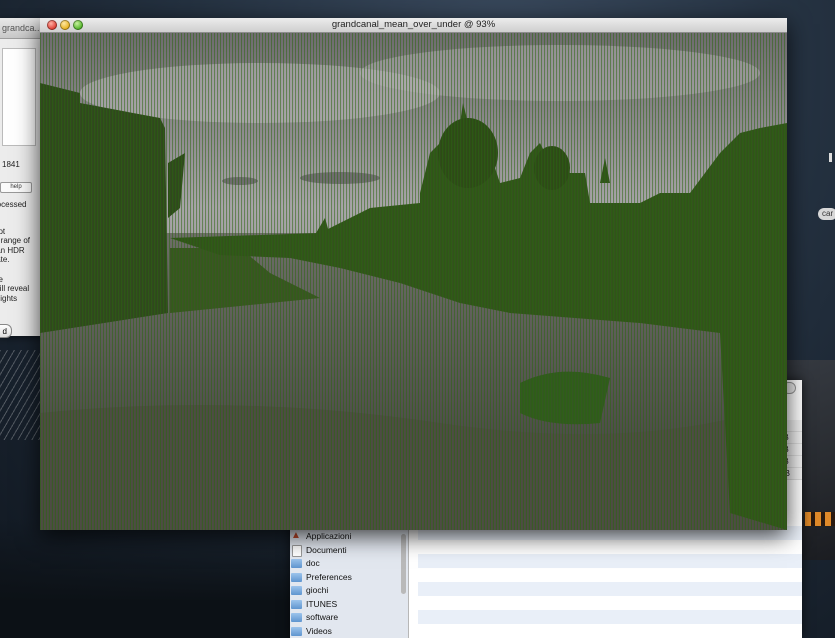 The height and width of the screenshot is (638, 835). I want to click on sidebar-item-label: Videos, so click(319, 630).